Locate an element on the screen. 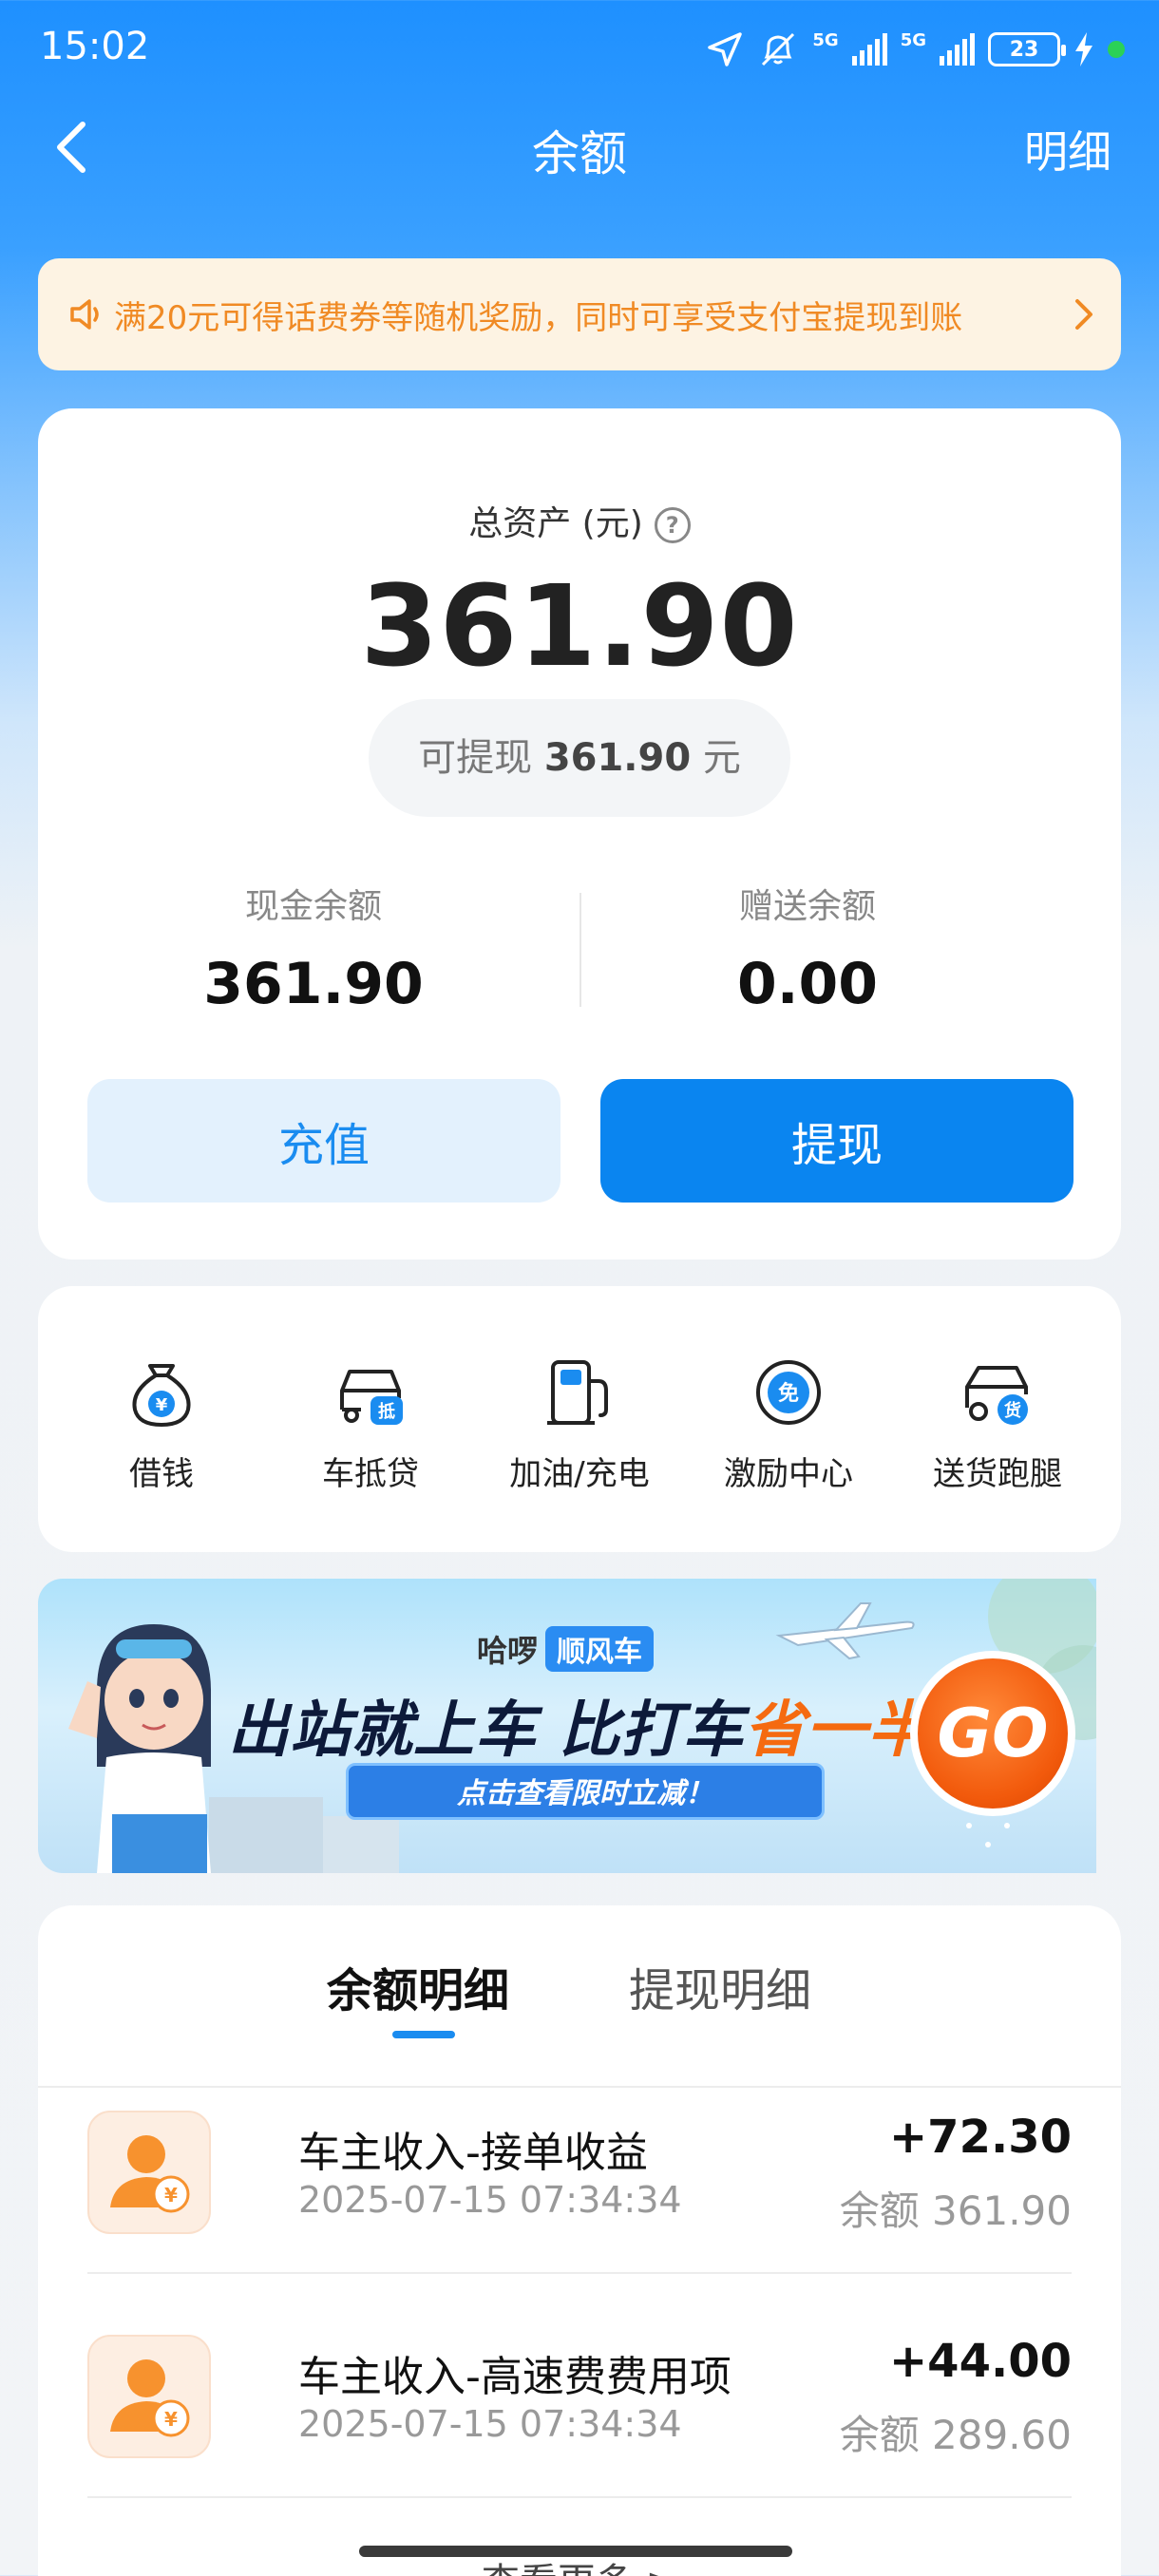 The height and width of the screenshot is (2576, 1159). service-fuel: 加油/充电 is located at coordinates (579, 1423).